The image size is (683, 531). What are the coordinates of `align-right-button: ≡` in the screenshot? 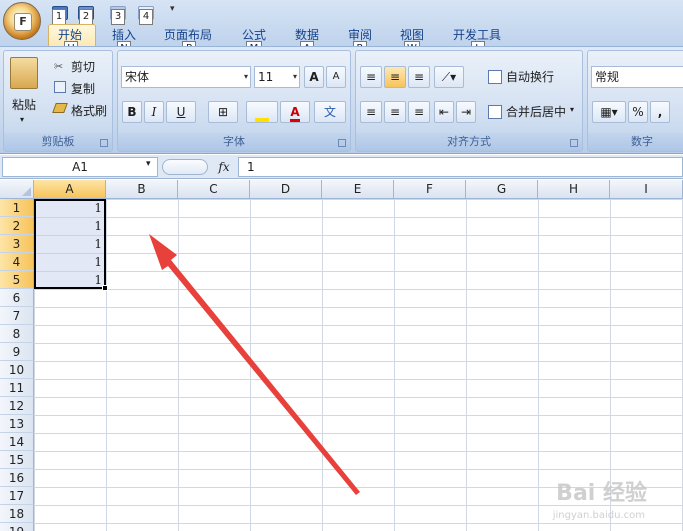 It's located at (419, 112).